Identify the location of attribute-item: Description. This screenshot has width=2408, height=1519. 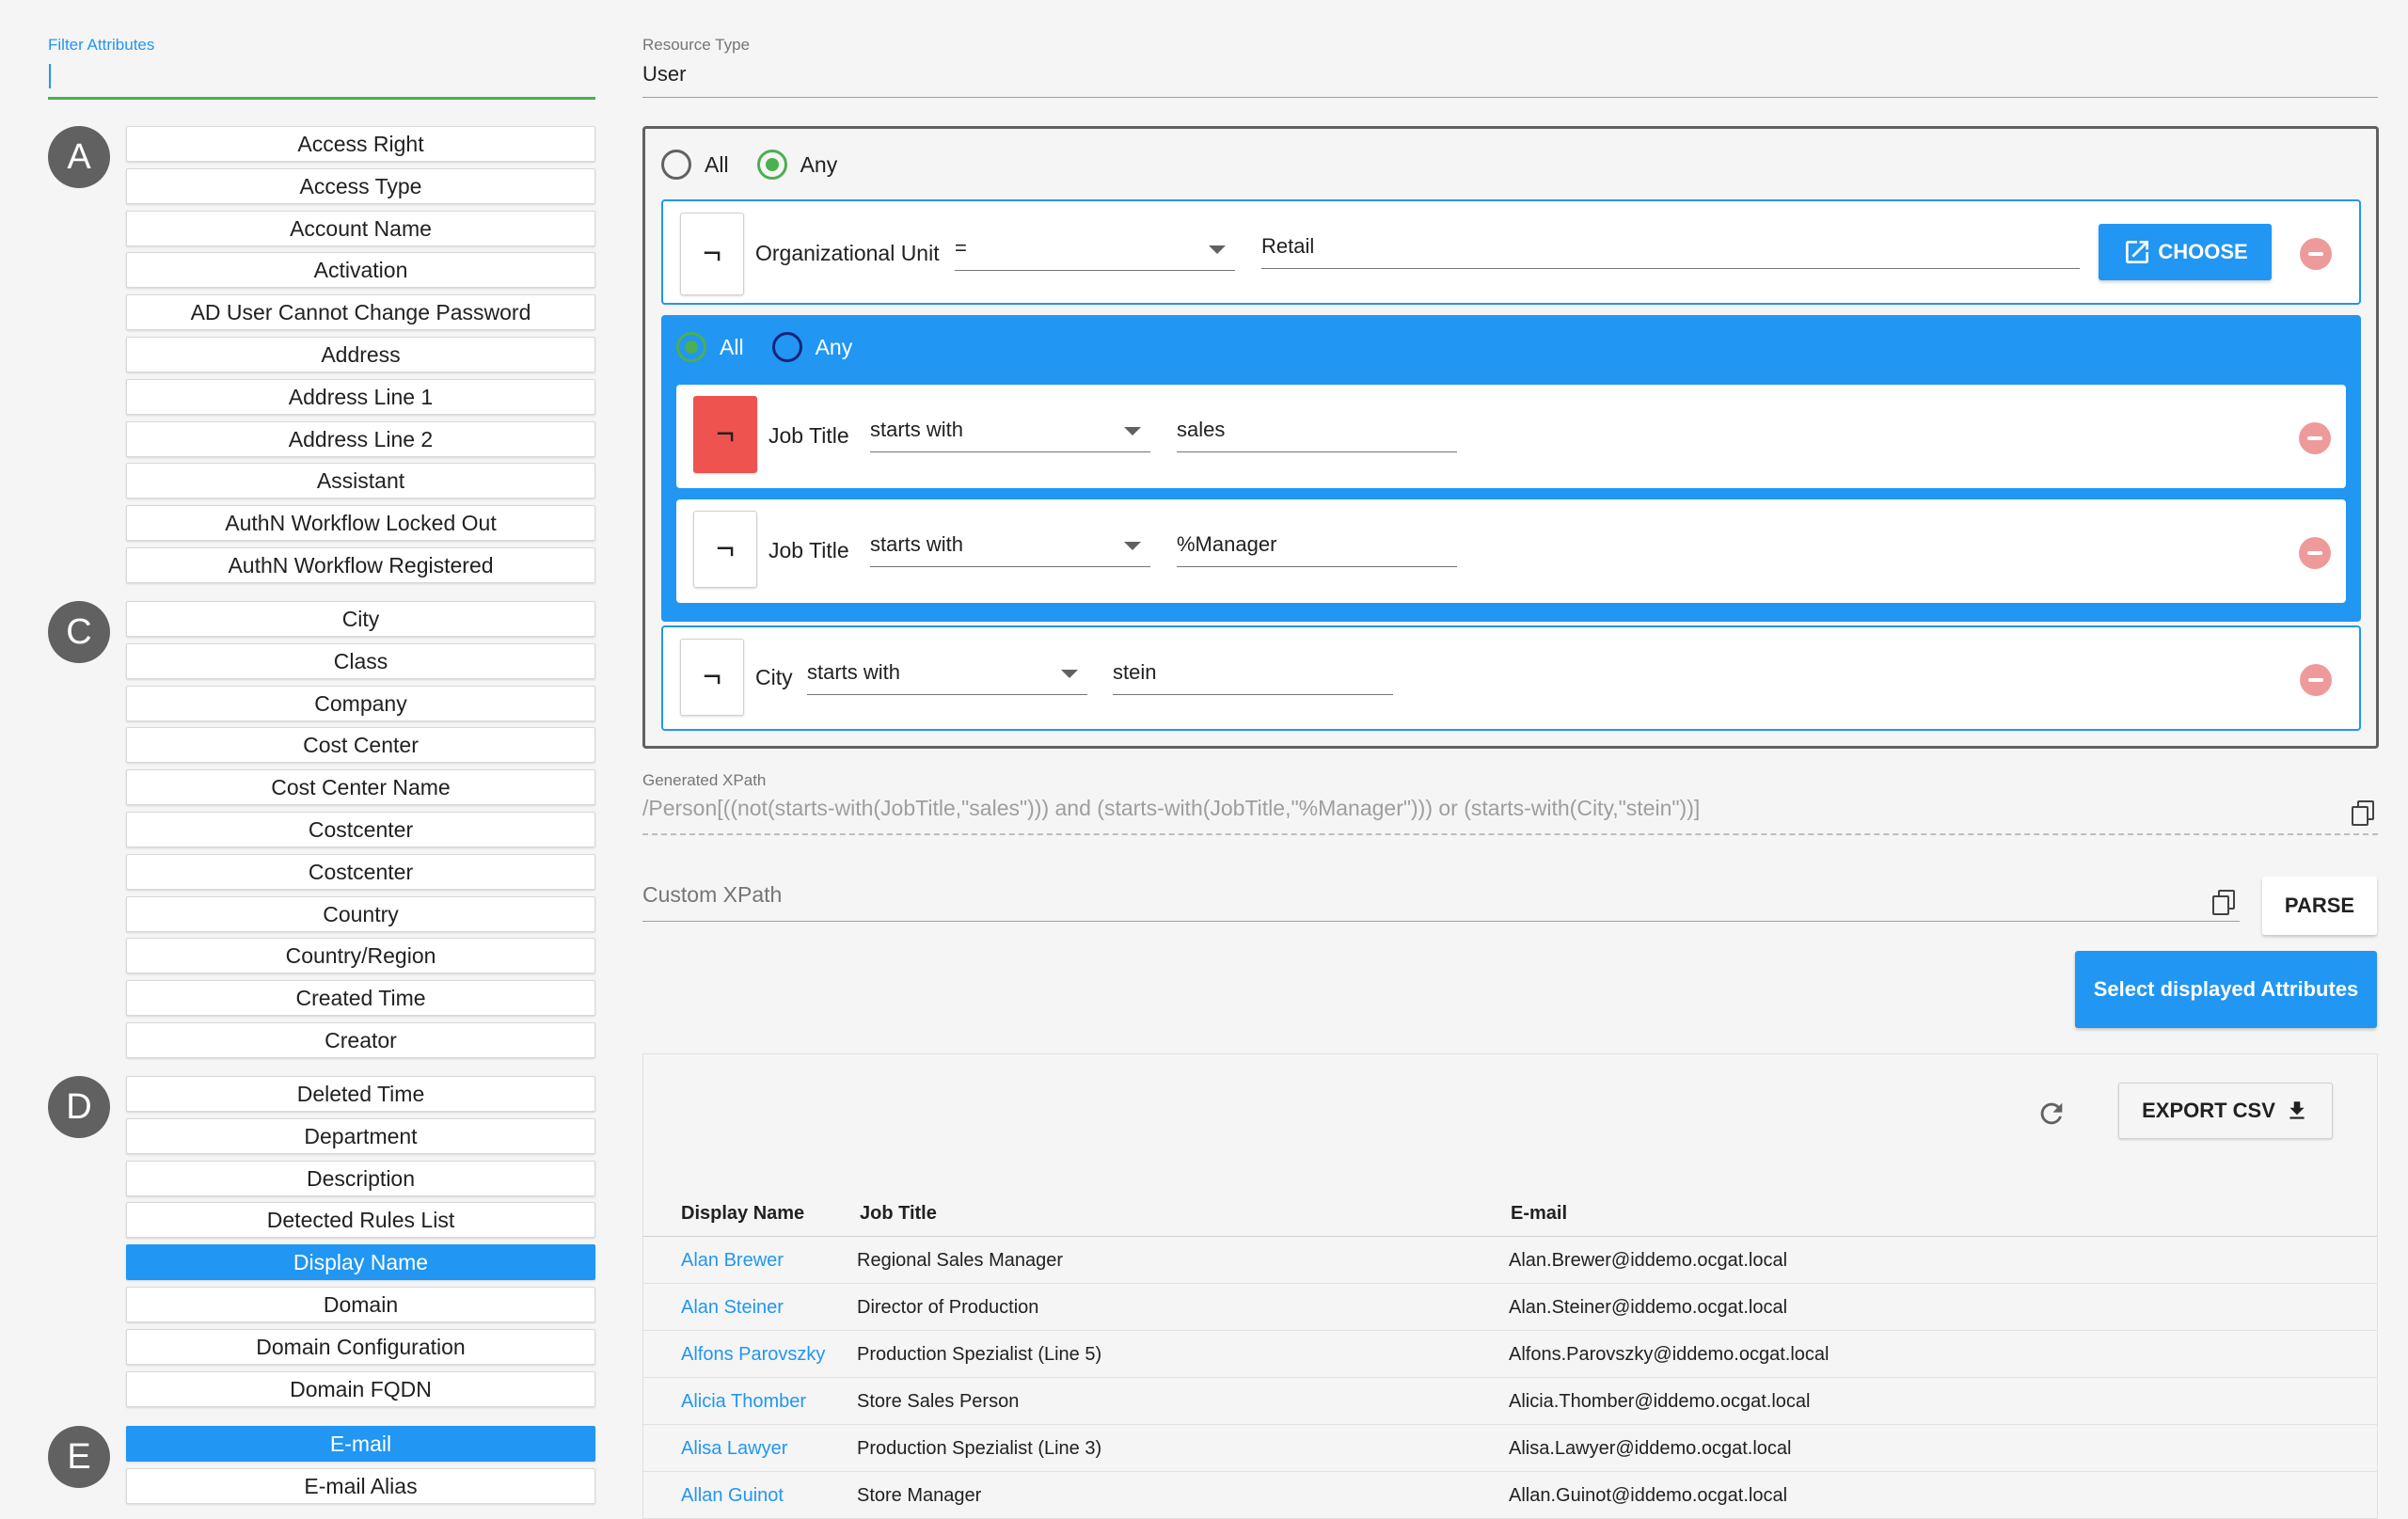
(361, 1178).